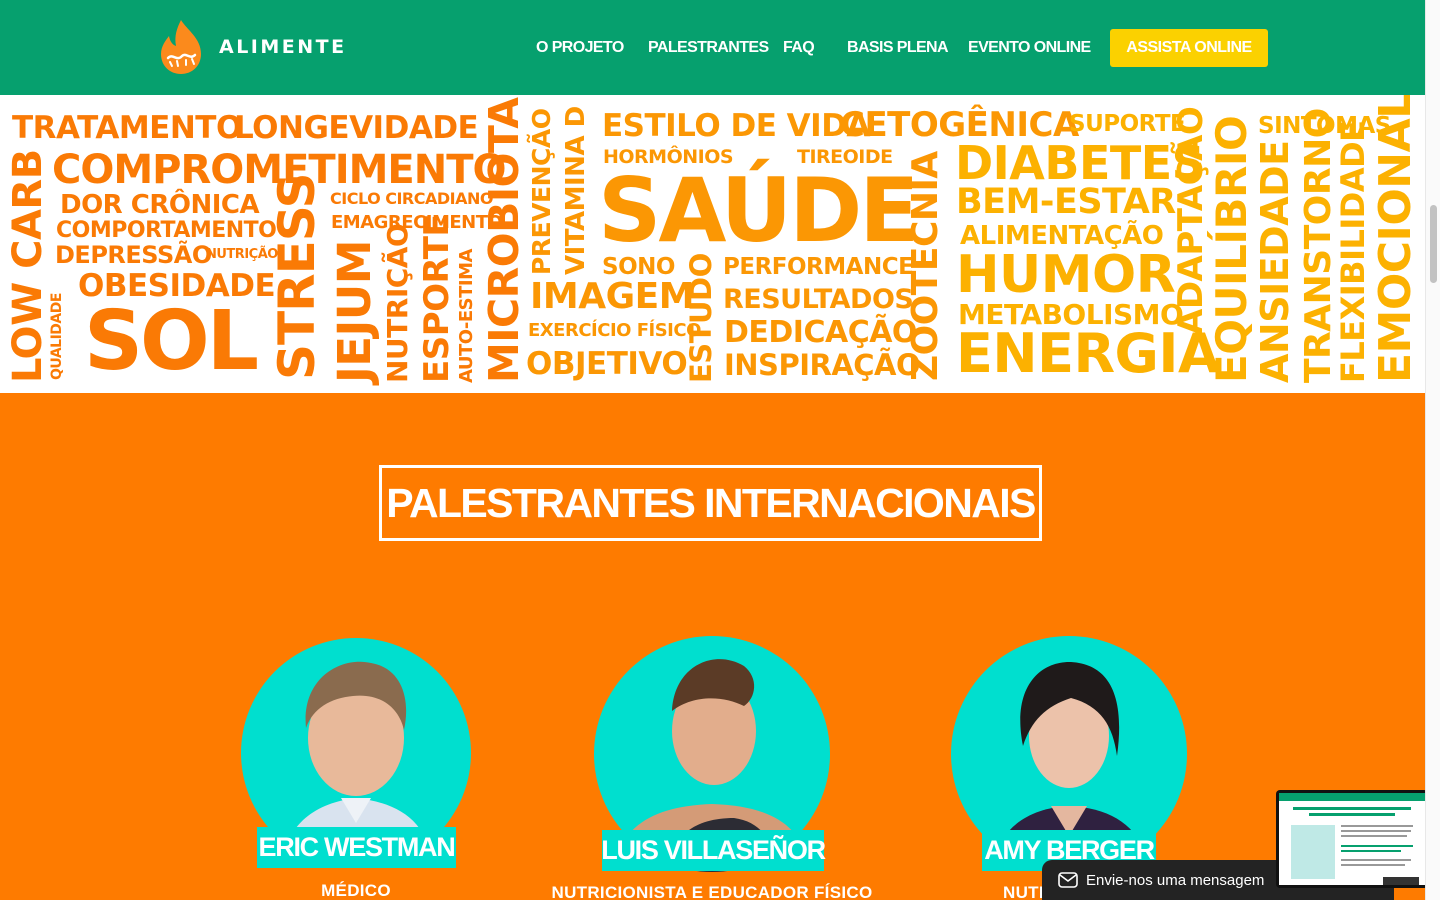  I want to click on cloud-word: ANSIEDADE, so click(1275, 261).